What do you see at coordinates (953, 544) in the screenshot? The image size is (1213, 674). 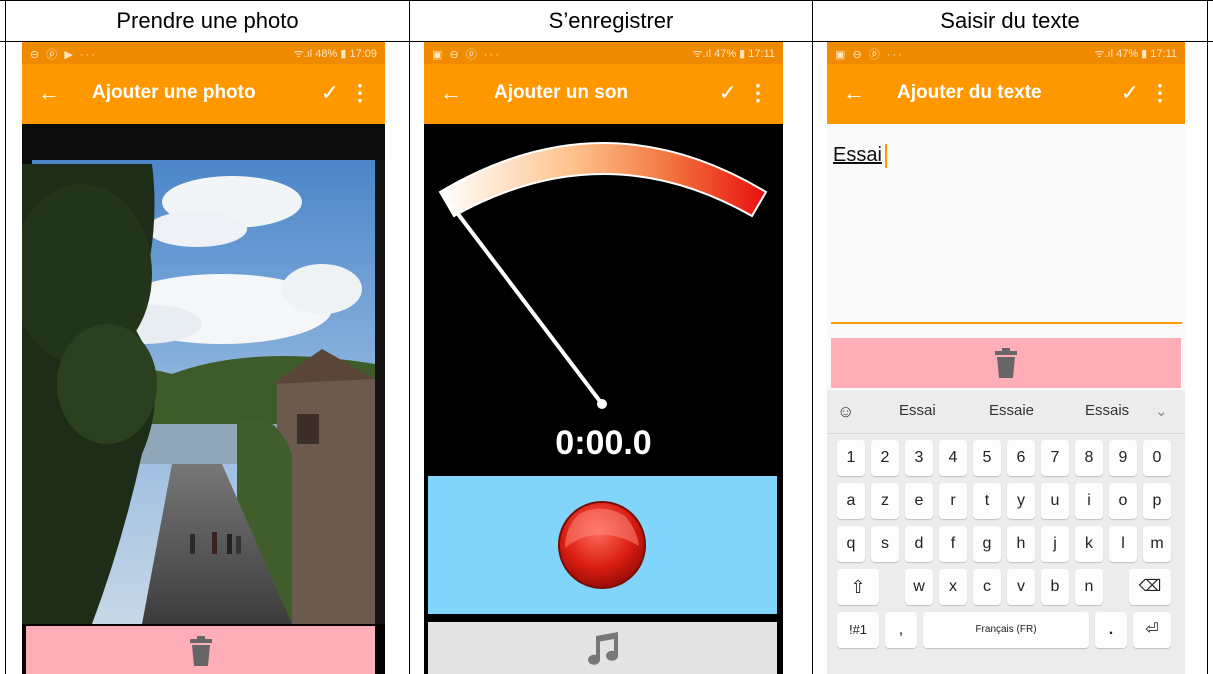 I see `key: f` at bounding box center [953, 544].